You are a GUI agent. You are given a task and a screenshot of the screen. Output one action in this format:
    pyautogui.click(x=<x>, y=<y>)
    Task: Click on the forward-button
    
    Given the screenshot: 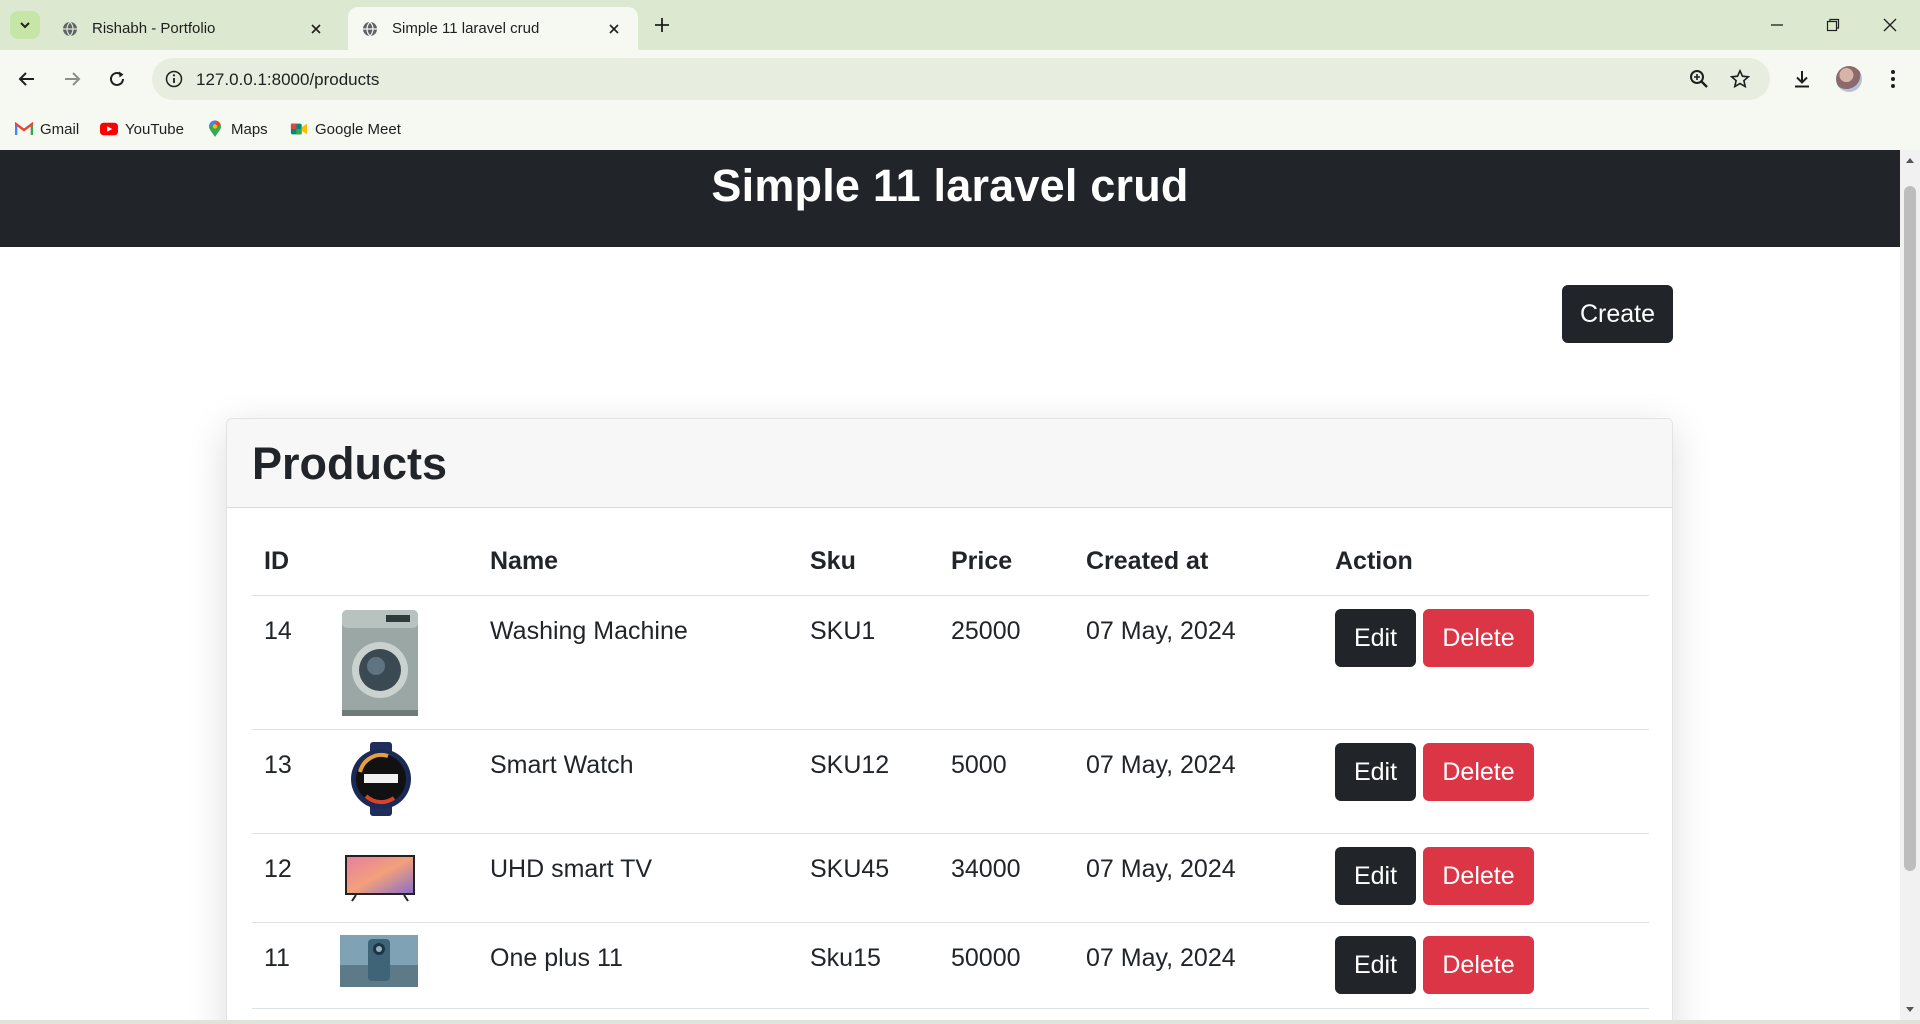 What is the action you would take?
    pyautogui.click(x=72, y=79)
    